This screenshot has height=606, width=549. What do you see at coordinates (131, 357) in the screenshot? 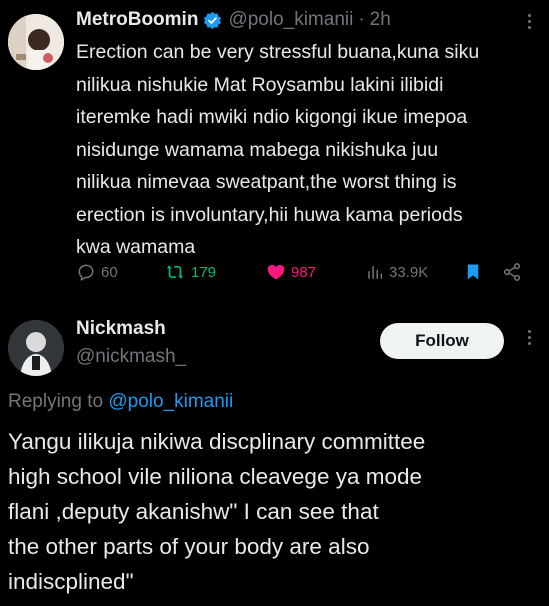
I see `reply-author-handle: @nickmash_` at bounding box center [131, 357].